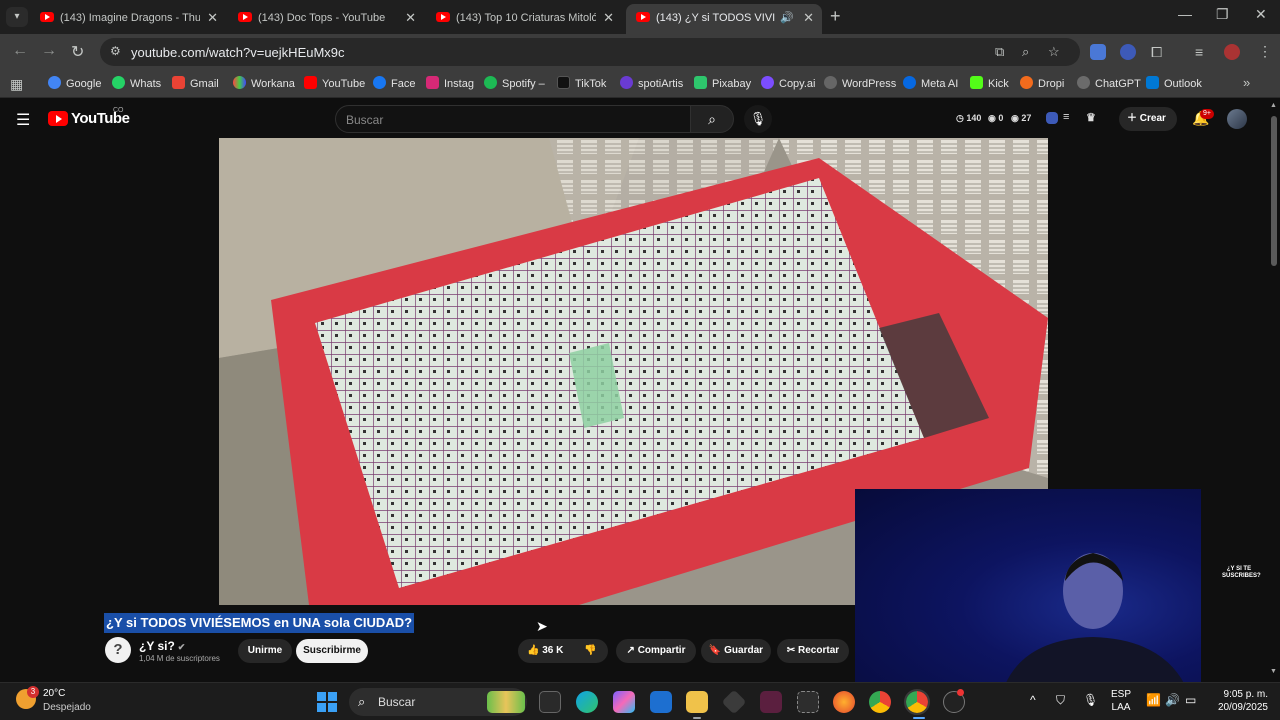 The height and width of the screenshot is (720, 1280). Describe the element at coordinates (590, 52) in the screenshot. I see `address-bar: ⚙ youtube.com/watch?v=uejkHEuMx9c ⧉ ⌕ ☆` at that location.